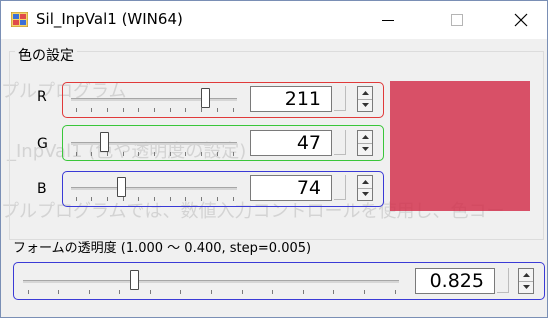 This screenshot has width=548, height=318. Describe the element at coordinates (19, 19) in the screenshot. I see `app-icon` at that location.